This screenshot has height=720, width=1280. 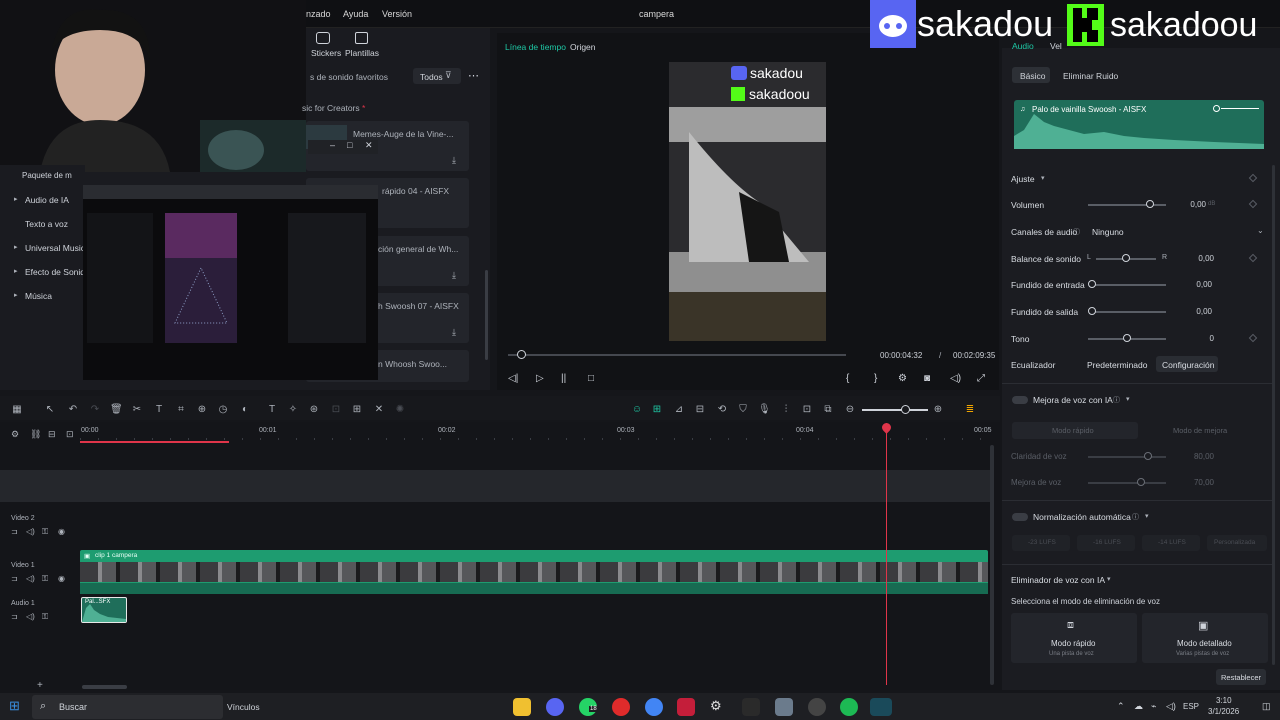 What do you see at coordinates (535, 47) in the screenshot?
I see `tab-timeline: Línea de tiempo` at bounding box center [535, 47].